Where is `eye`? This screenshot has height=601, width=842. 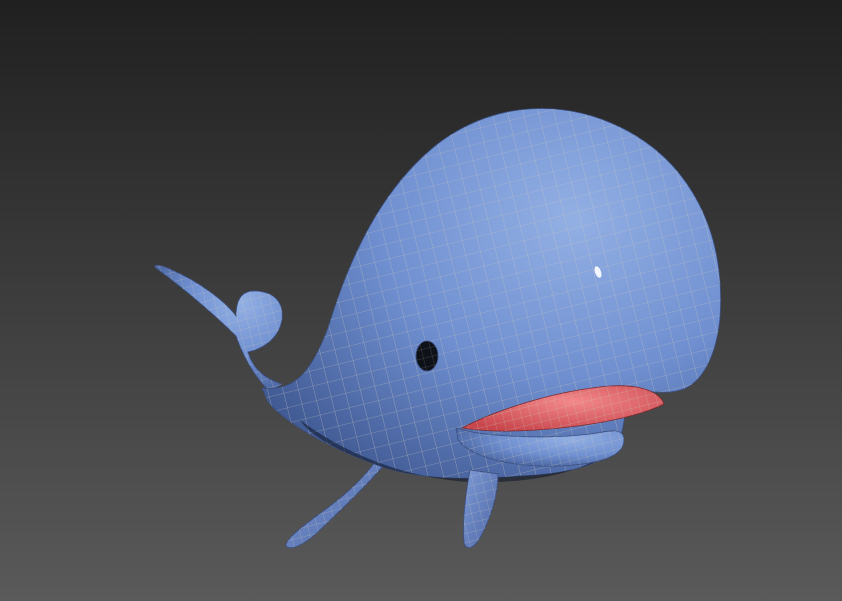
eye is located at coordinates (427, 356).